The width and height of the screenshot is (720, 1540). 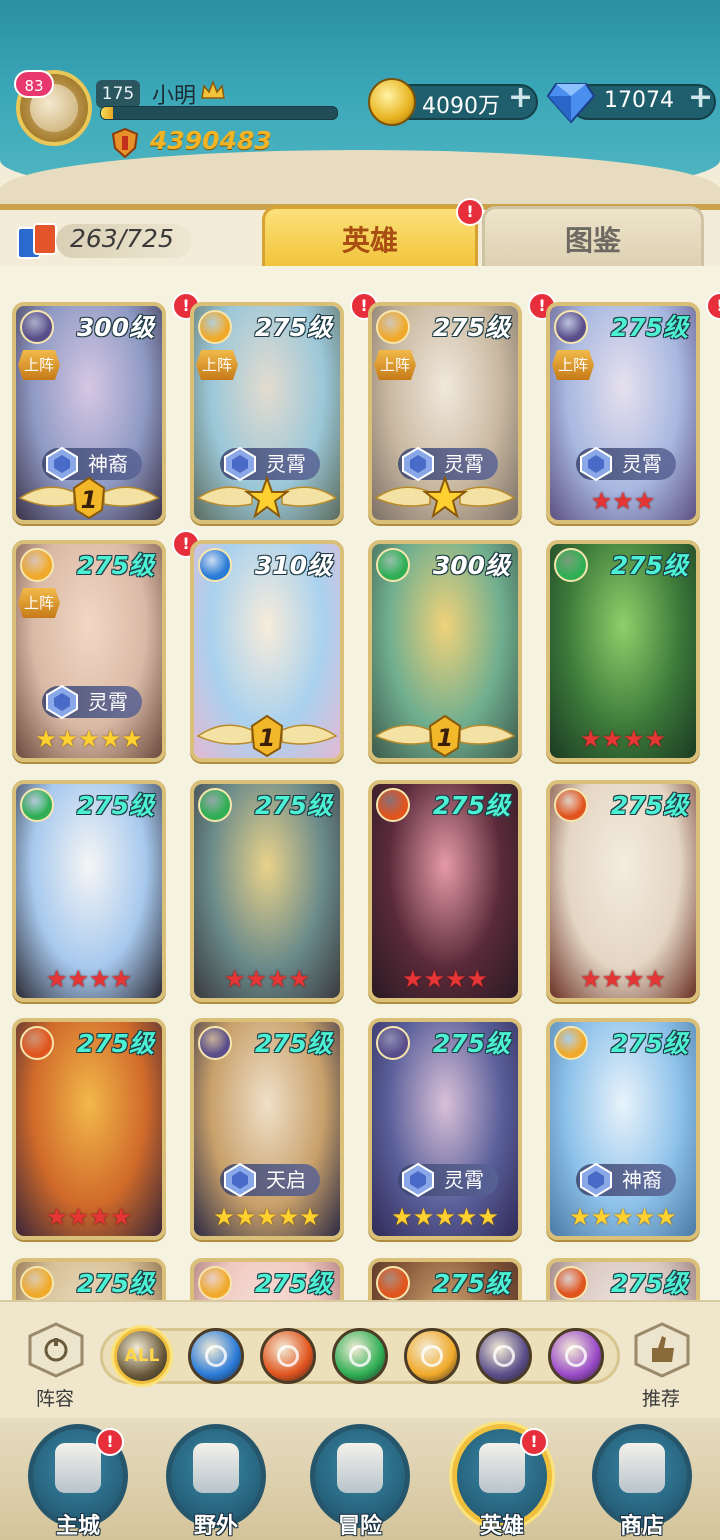 I want to click on filter-all-button: ALL, so click(x=142, y=1356).